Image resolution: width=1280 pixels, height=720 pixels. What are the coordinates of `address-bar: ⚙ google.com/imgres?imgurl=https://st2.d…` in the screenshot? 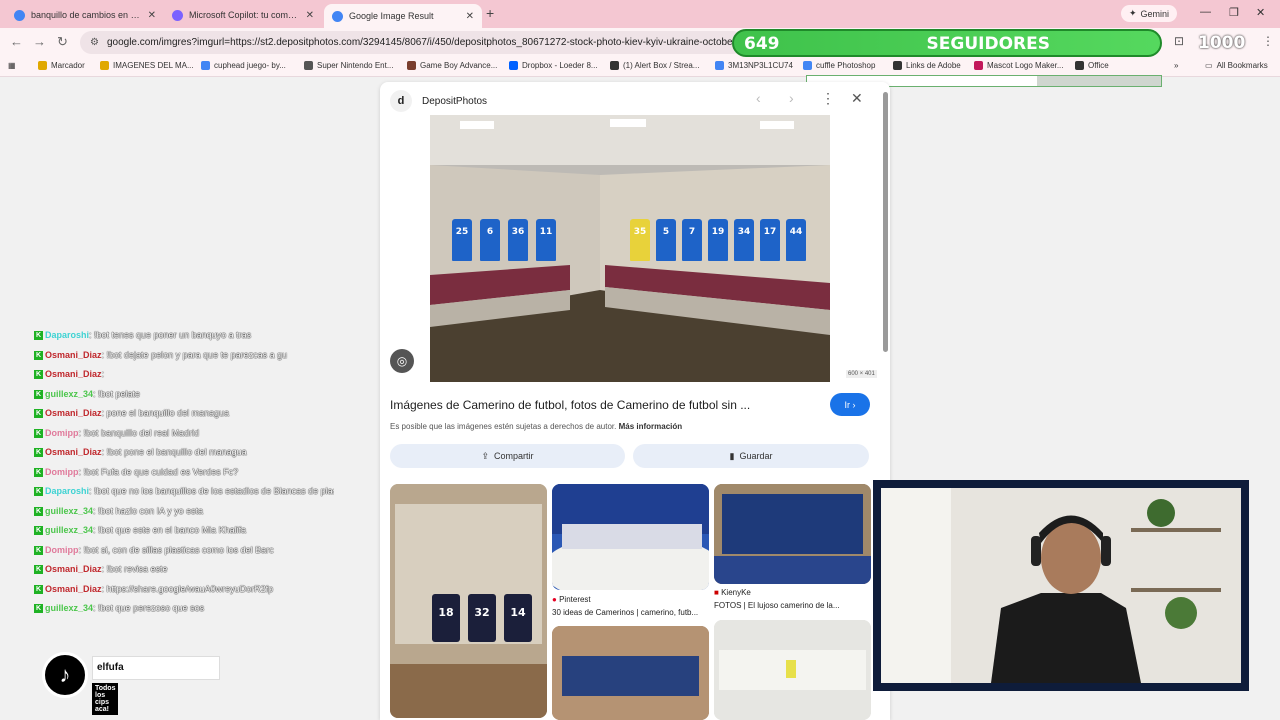 It's located at (412, 42).